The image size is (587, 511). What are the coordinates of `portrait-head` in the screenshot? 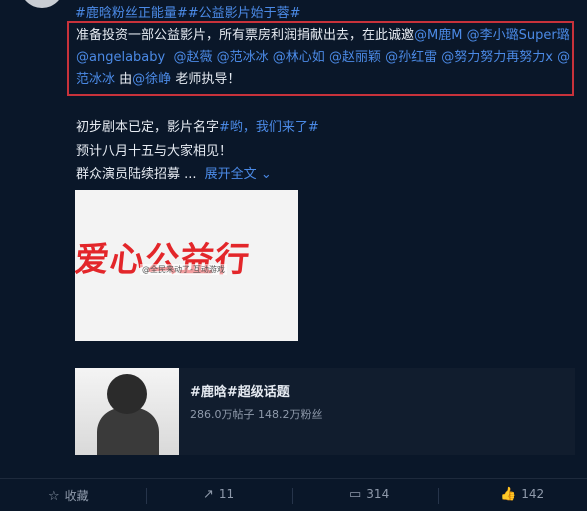 It's located at (127, 394).